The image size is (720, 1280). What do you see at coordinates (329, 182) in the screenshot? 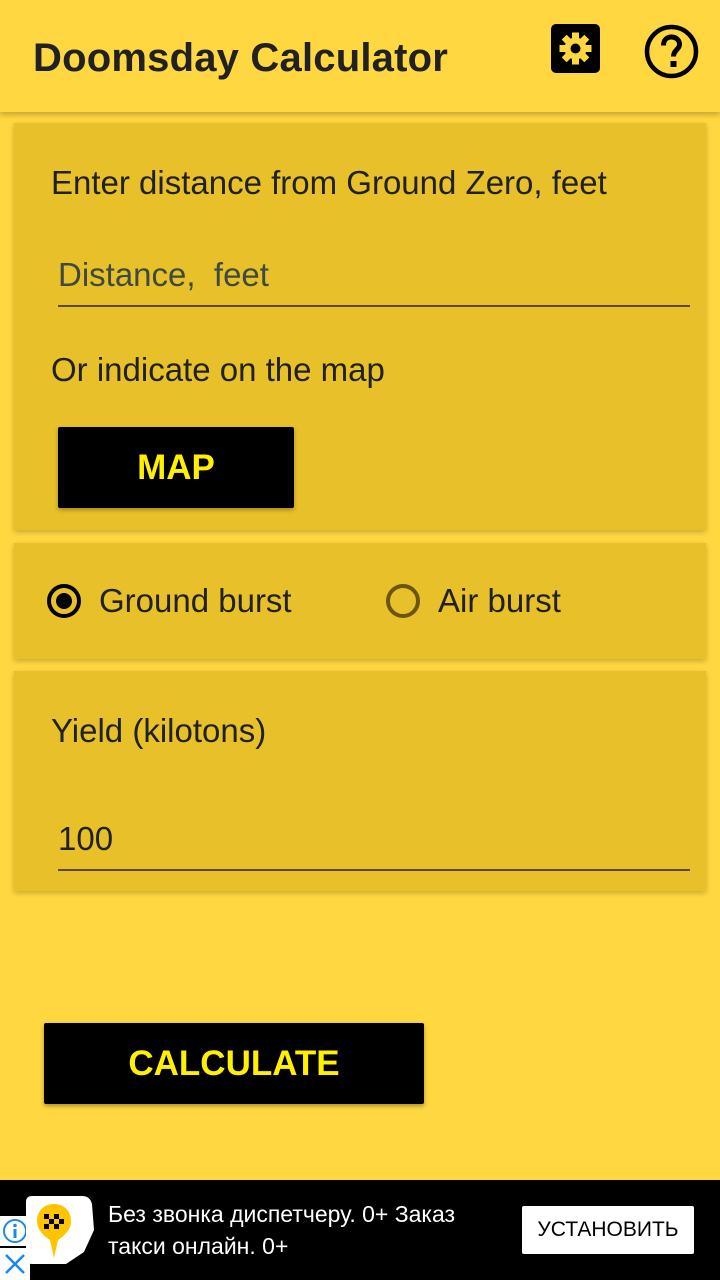
I see `distance-prompt: Enter distance from Ground Zero, feet` at bounding box center [329, 182].